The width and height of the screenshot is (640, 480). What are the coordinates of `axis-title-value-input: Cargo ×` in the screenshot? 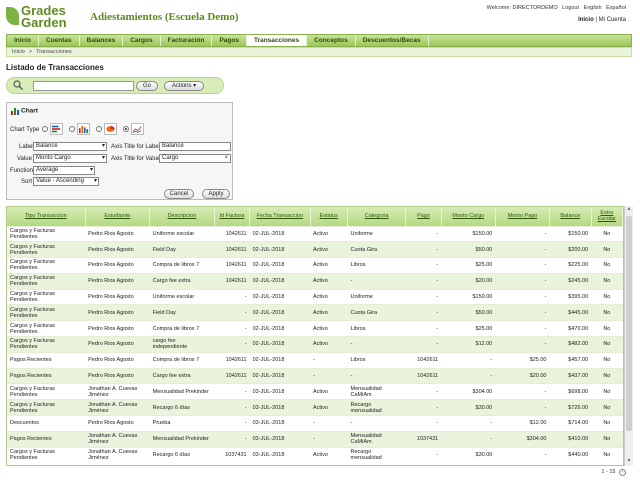 It's located at (195, 158).